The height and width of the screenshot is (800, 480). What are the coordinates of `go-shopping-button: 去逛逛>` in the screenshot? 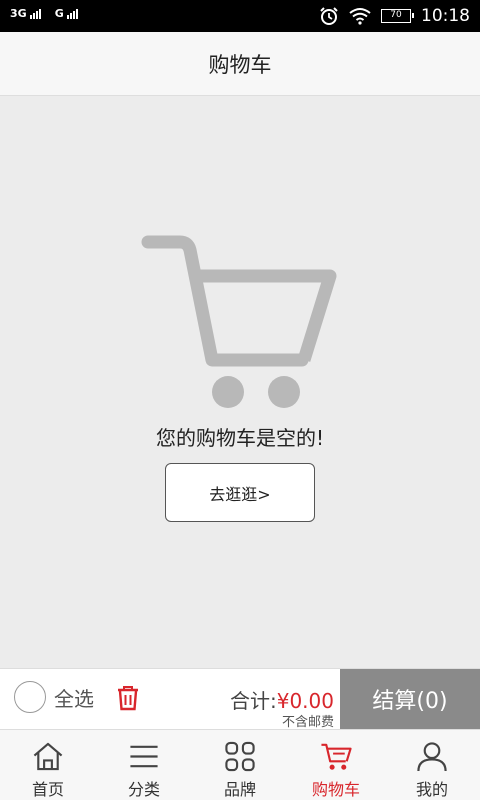 It's located at (240, 492).